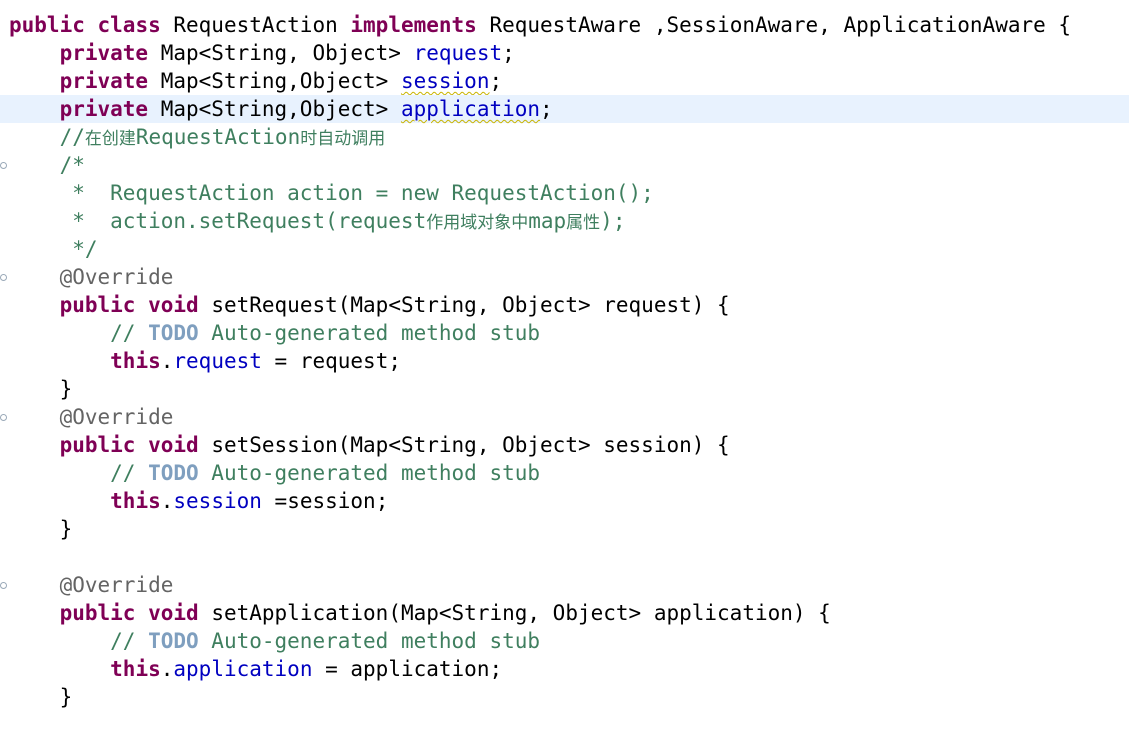 This screenshot has width=1129, height=731. I want to click on code-token: = request;, so click(331, 361).